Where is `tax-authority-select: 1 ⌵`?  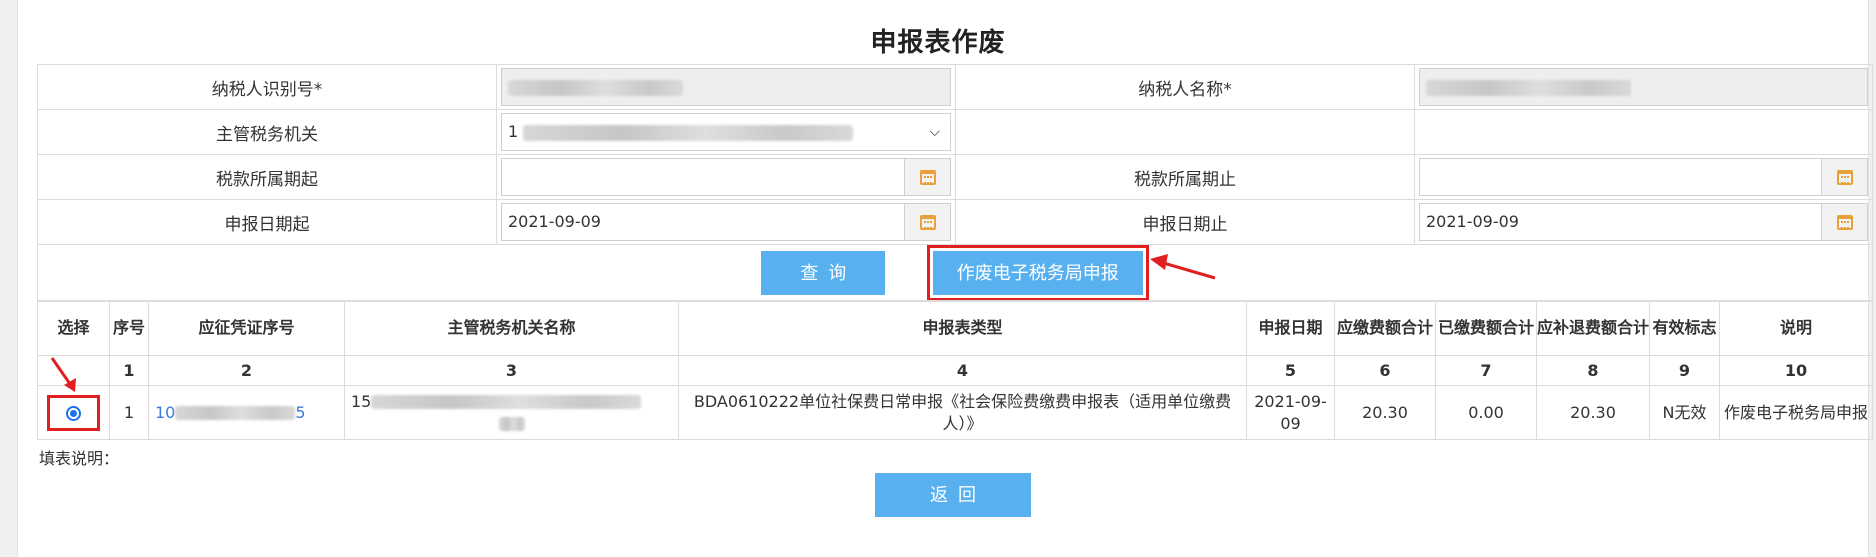
tax-authority-select: 1 ⌵ is located at coordinates (726, 132).